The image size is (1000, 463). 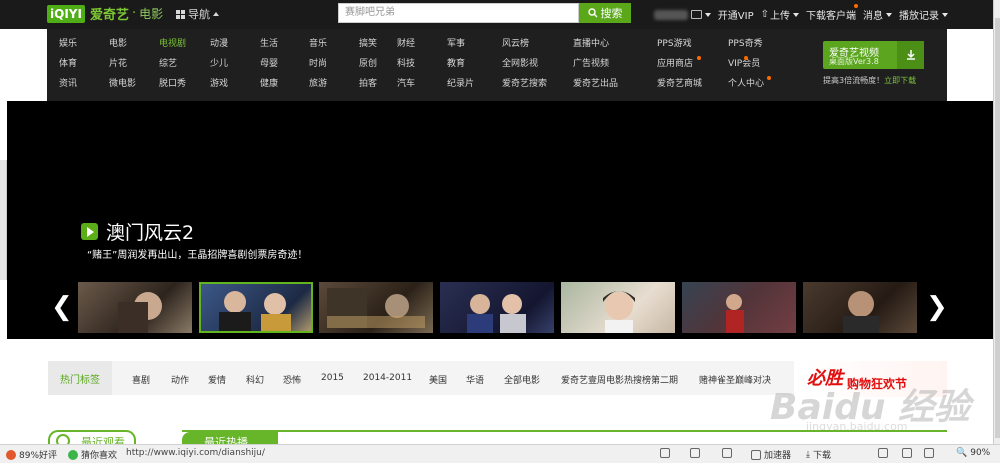 I want to click on zoom-control: 🔍 90%, so click(x=973, y=453).